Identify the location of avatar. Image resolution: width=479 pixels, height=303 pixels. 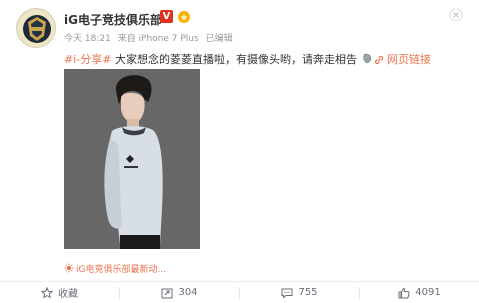
(36, 28).